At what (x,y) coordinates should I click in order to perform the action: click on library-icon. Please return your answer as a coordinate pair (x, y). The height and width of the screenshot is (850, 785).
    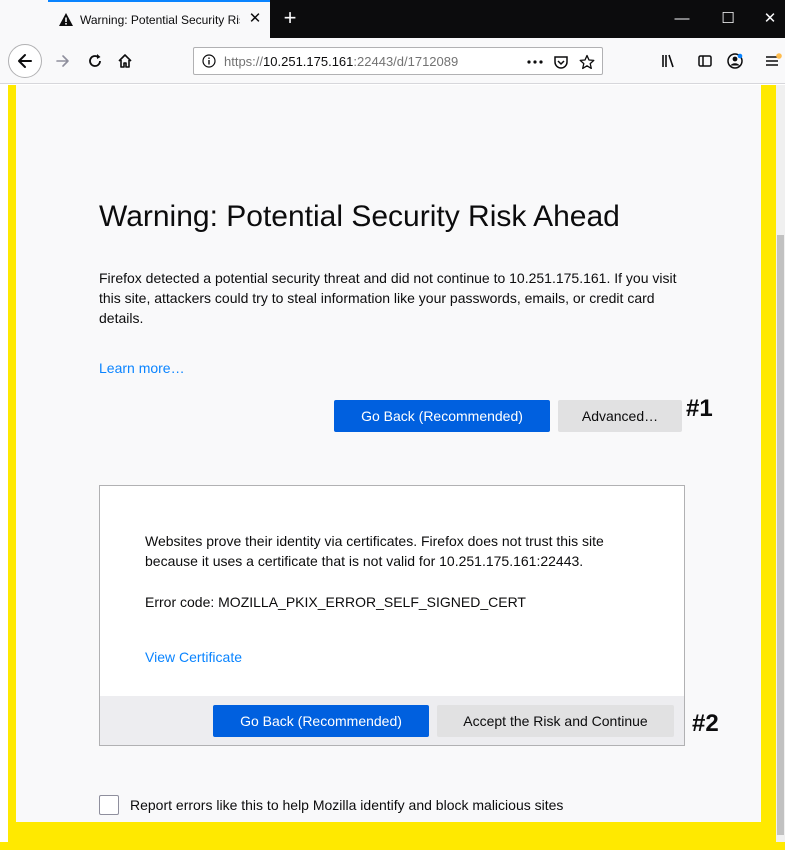
    Looking at the image, I should click on (668, 61).